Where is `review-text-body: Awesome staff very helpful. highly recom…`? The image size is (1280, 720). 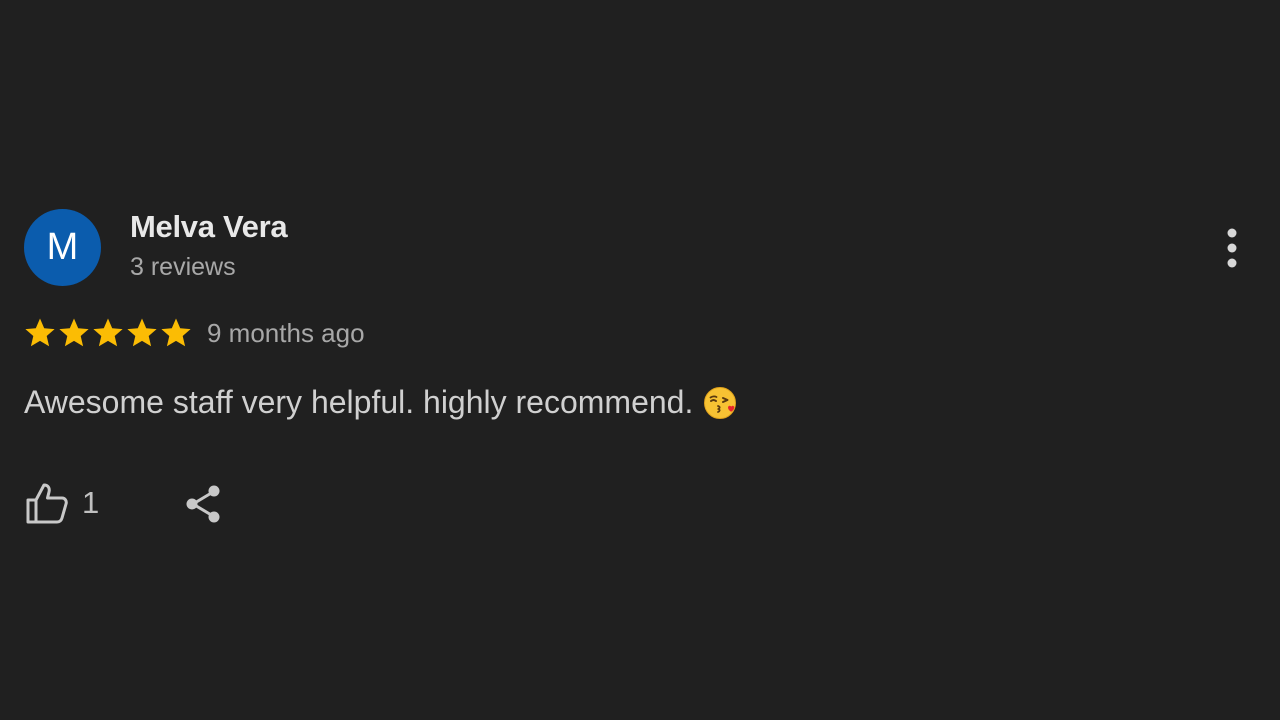
review-text-body: Awesome staff very helpful. highly recom… is located at coordinates (359, 402).